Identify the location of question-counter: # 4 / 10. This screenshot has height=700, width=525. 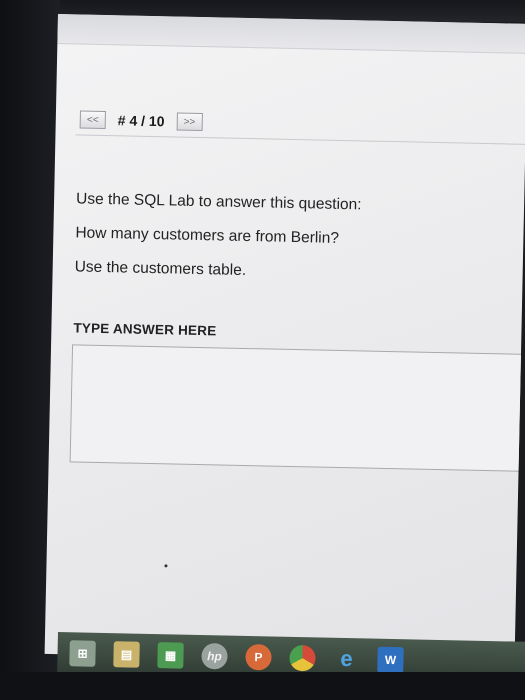
(141, 121).